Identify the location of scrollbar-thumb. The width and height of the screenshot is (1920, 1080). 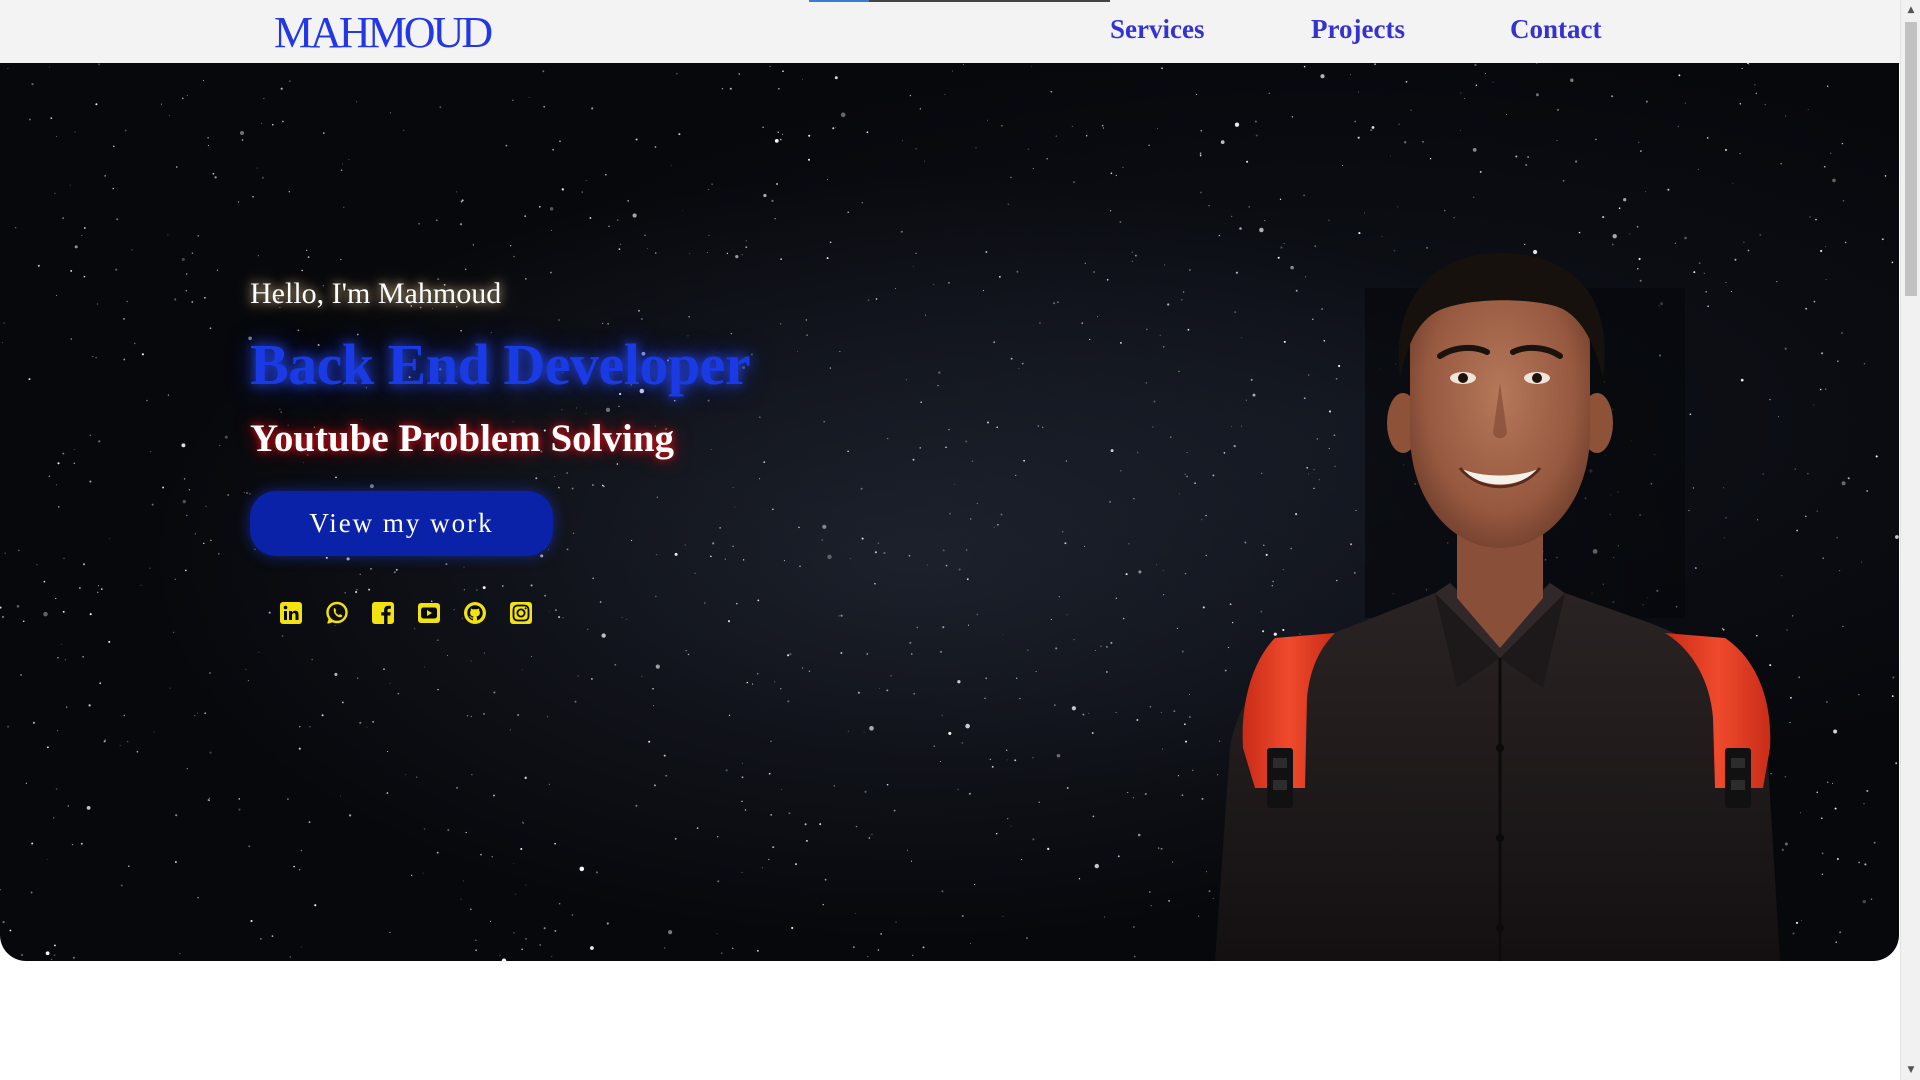
(1911, 159).